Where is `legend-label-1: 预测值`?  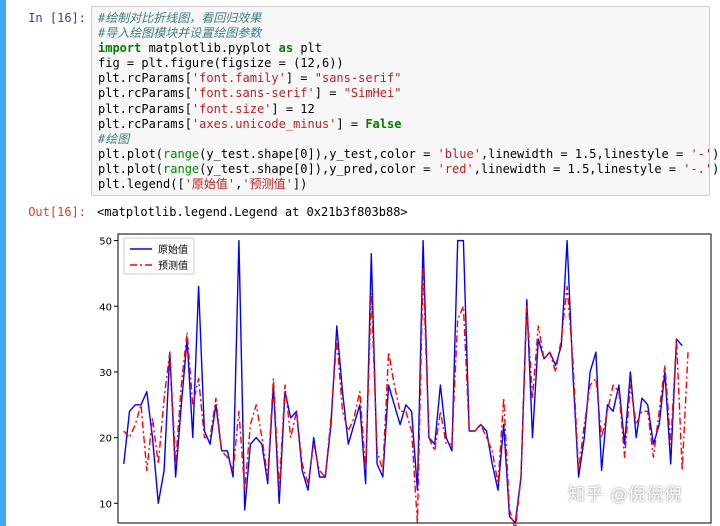 legend-label-1: 预测值 is located at coordinates (173, 265).